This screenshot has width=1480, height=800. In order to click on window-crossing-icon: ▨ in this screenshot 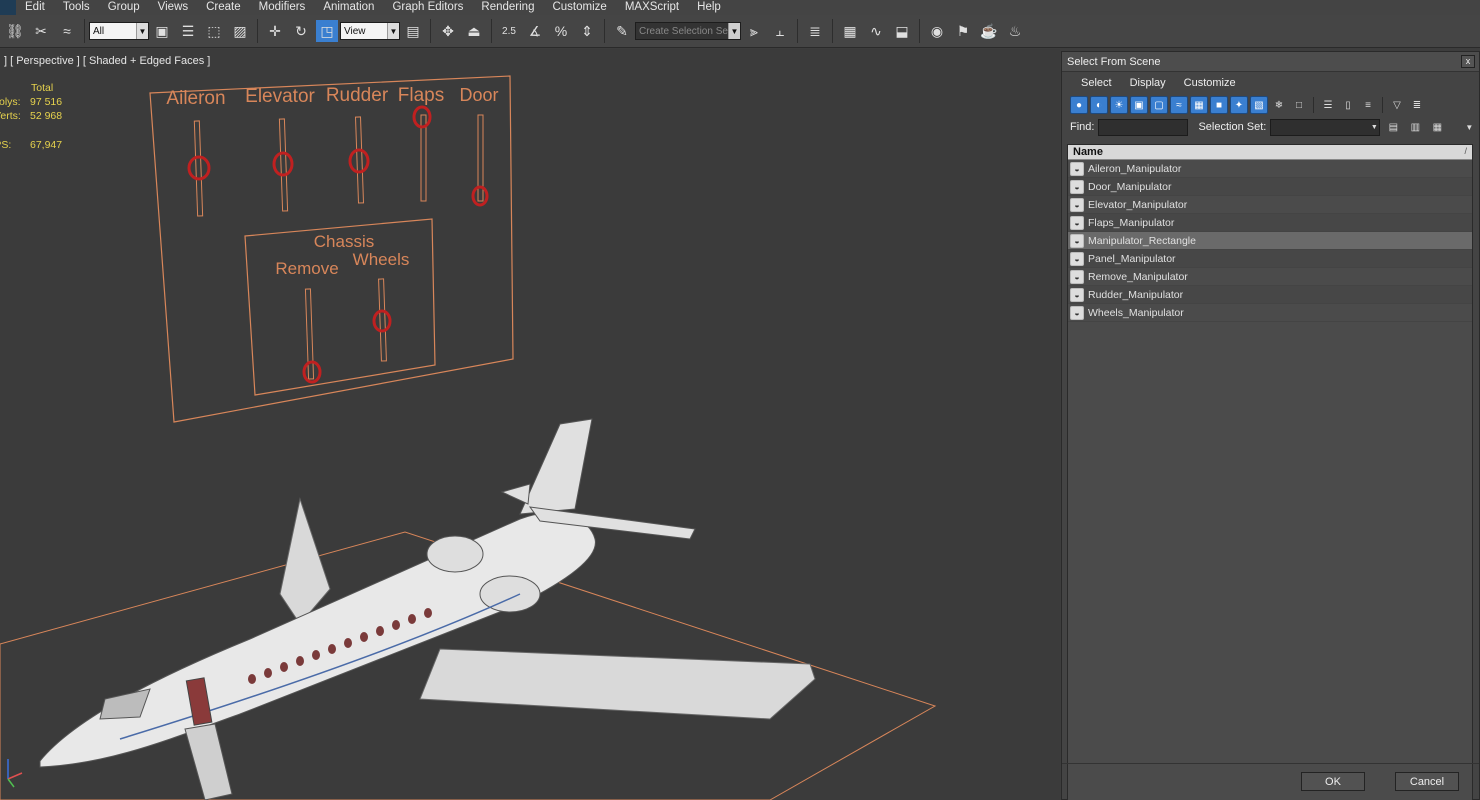, I will do `click(240, 31)`.